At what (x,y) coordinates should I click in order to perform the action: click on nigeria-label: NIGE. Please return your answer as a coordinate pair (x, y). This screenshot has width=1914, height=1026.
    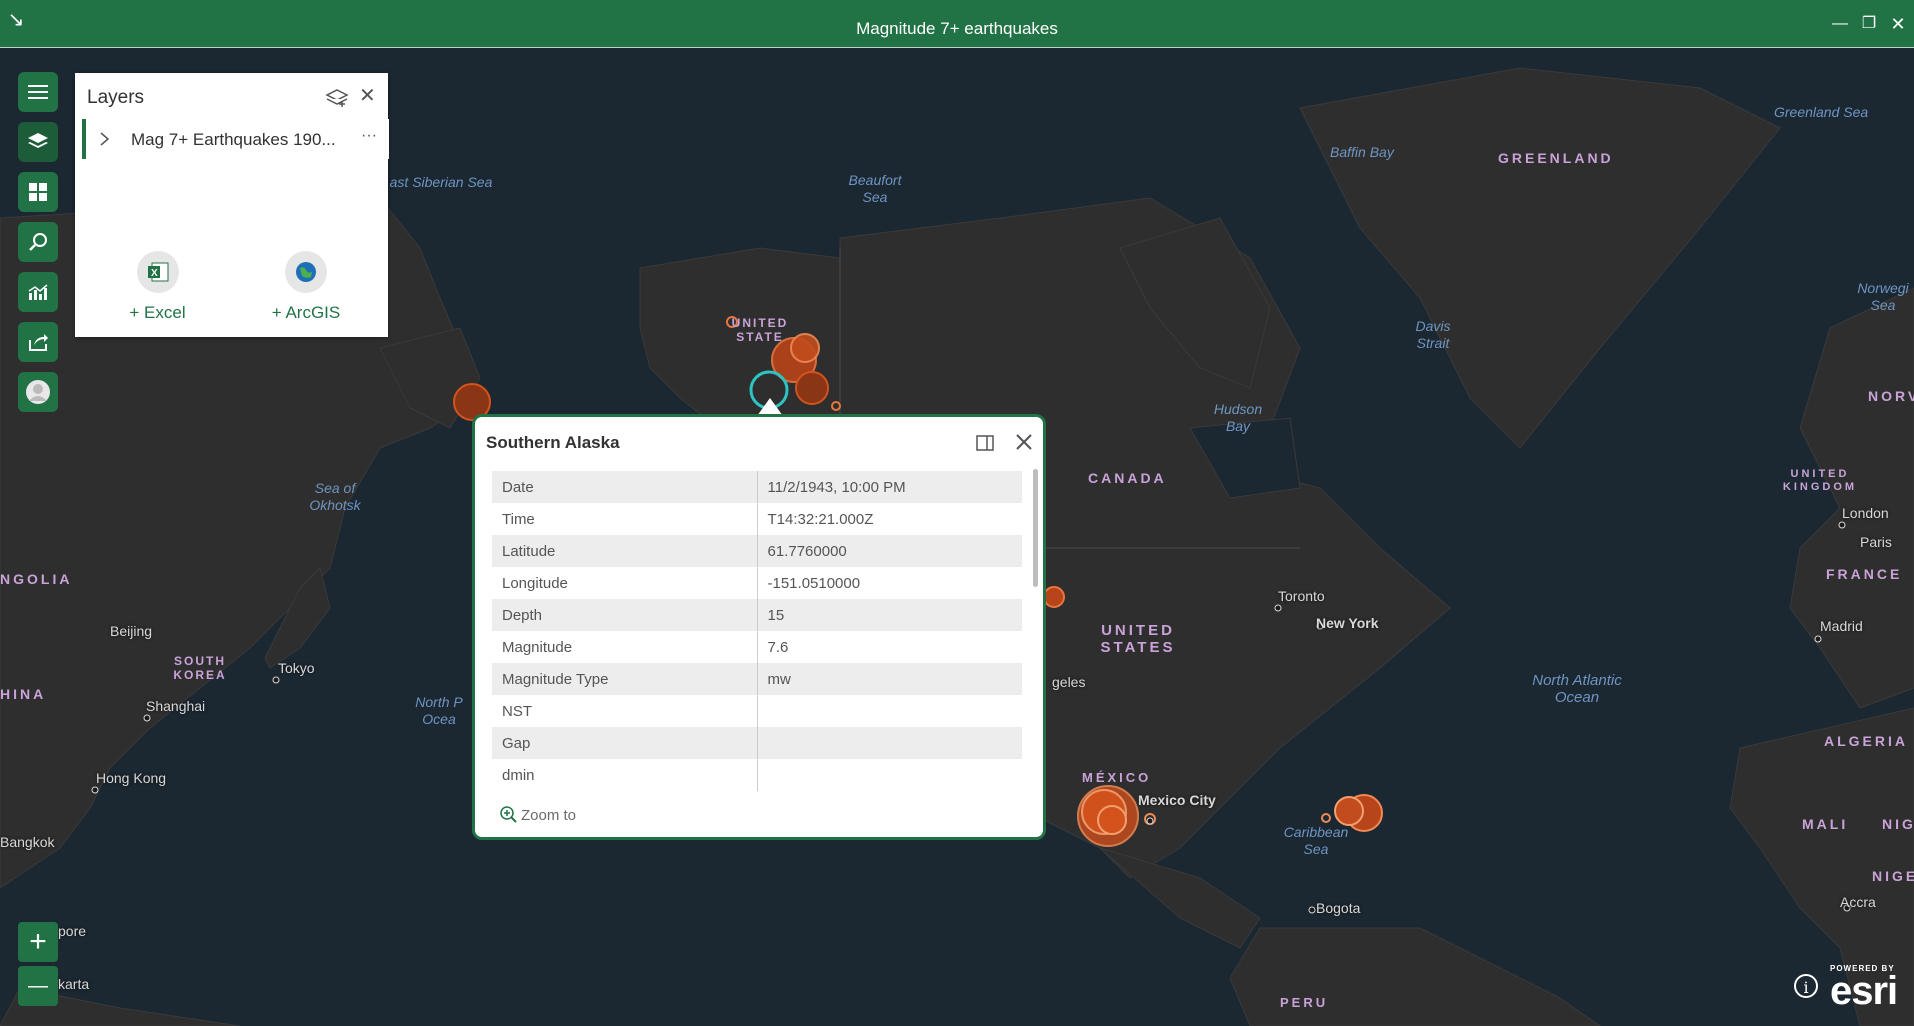
    Looking at the image, I should click on (1893, 876).